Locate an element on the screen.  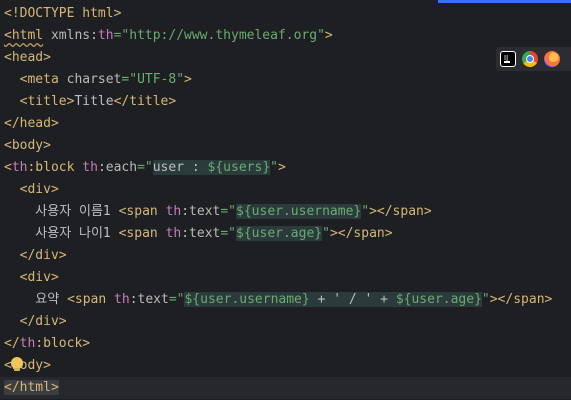
code-token: <title> is located at coordinates (47, 101).